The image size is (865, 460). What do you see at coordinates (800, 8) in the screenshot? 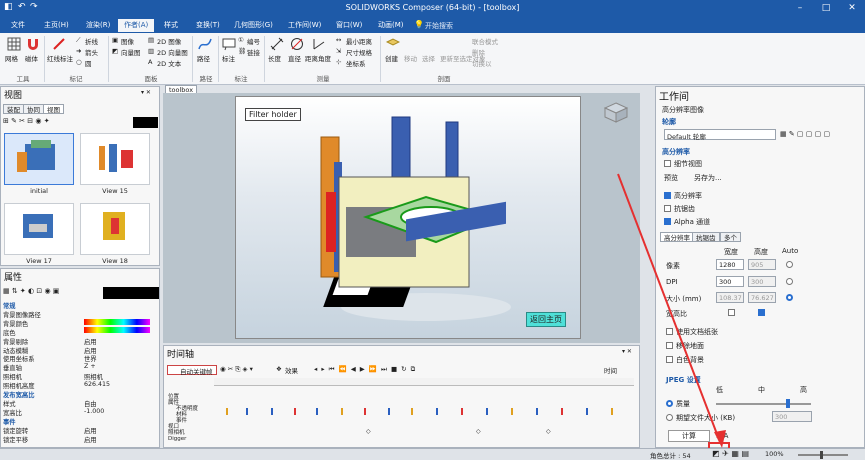
I see `minimize-button: –` at bounding box center [800, 8].